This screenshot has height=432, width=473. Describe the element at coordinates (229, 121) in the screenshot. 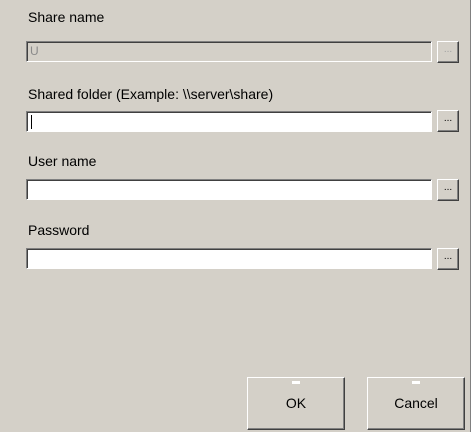

I see `shared-folder-field` at that location.